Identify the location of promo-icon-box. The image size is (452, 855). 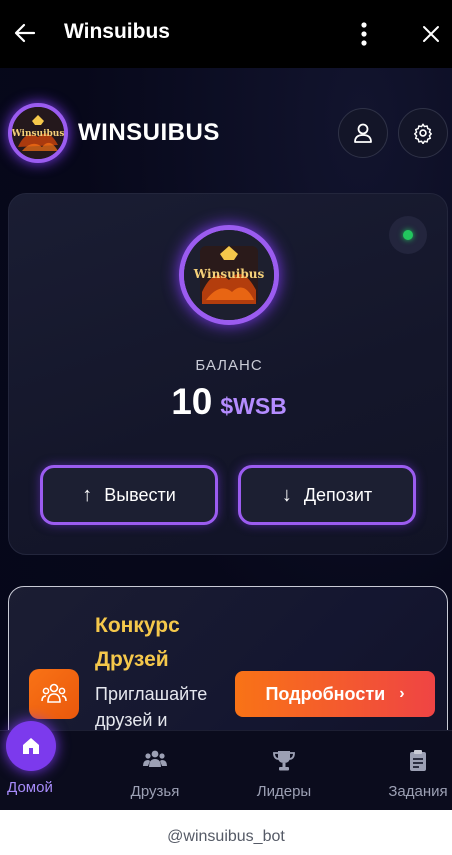
(54, 694).